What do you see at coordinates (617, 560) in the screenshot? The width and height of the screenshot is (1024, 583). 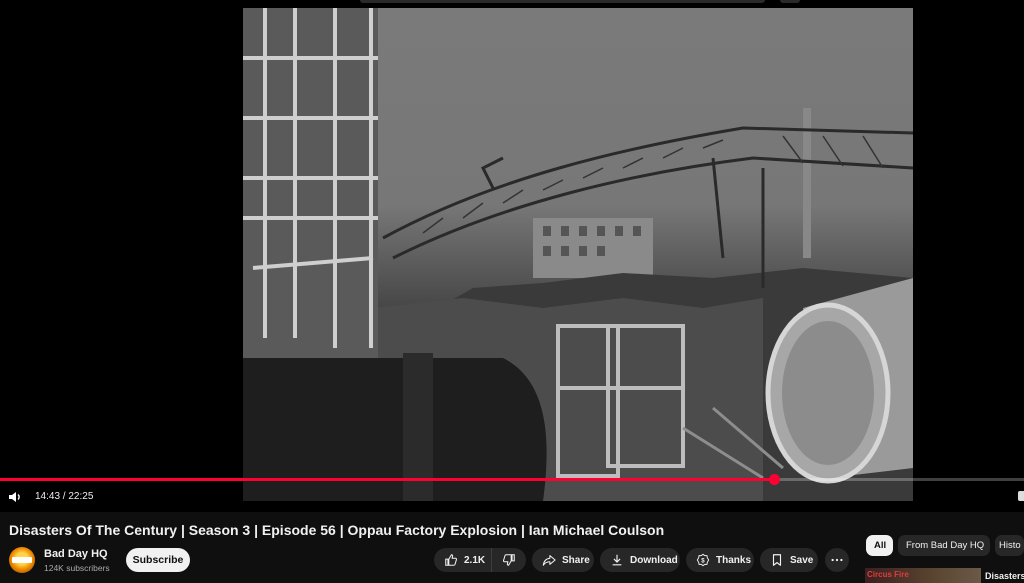 I see `download-icon` at bounding box center [617, 560].